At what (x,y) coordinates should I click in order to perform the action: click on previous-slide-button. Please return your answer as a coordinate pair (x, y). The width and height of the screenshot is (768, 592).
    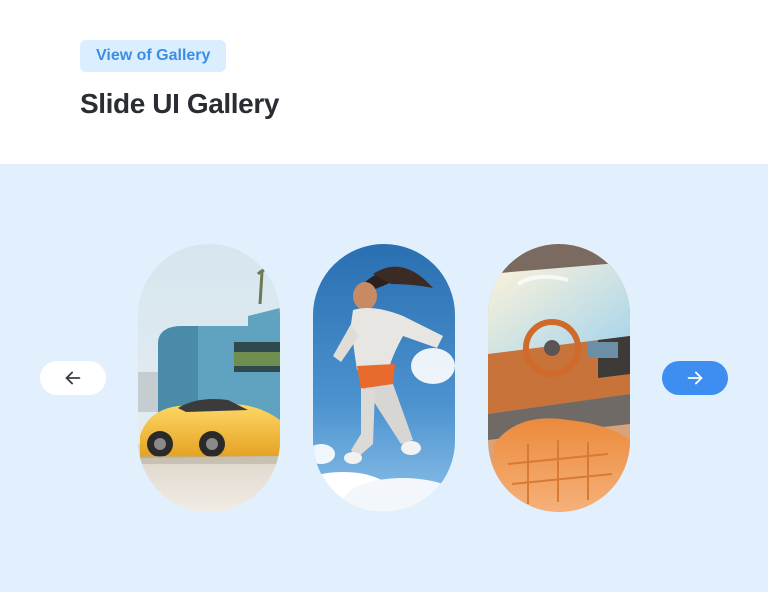
    Looking at the image, I should click on (73, 378).